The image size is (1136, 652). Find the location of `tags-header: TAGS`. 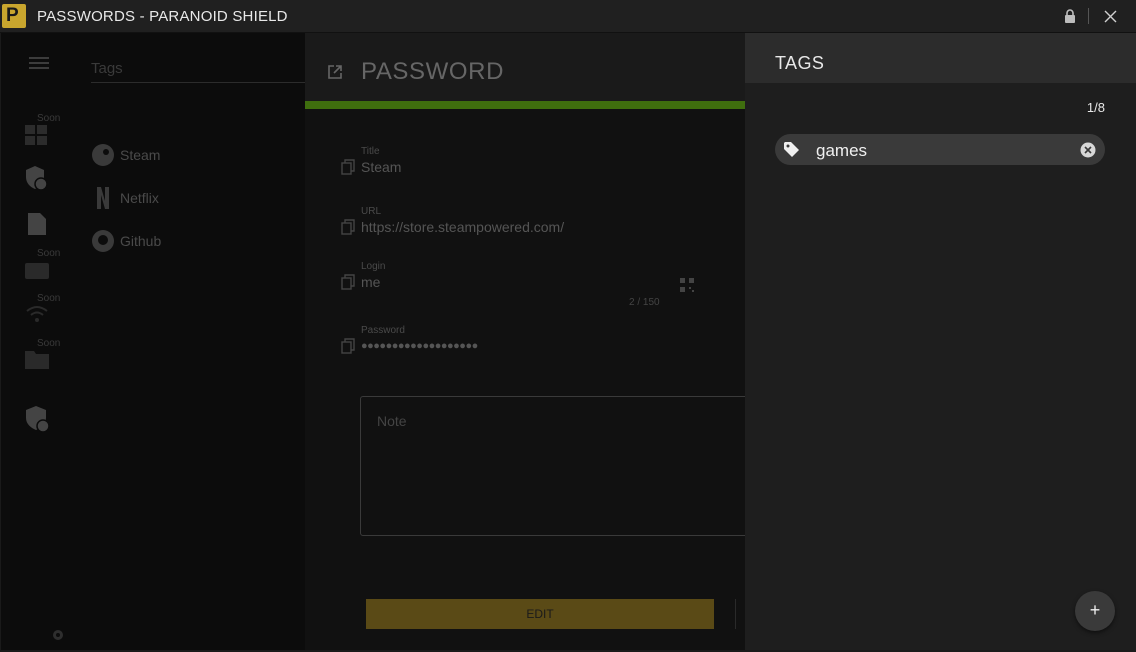

tags-header: TAGS is located at coordinates (940, 58).